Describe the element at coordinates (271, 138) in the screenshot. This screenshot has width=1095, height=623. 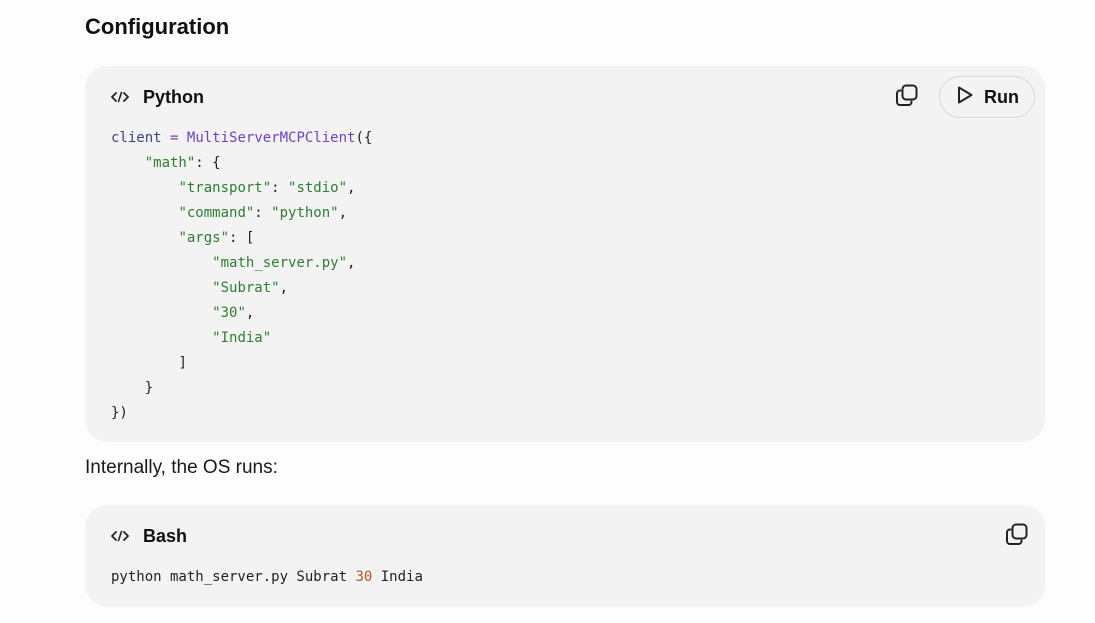
I see `code-token: MultiServerMCPClient` at that location.